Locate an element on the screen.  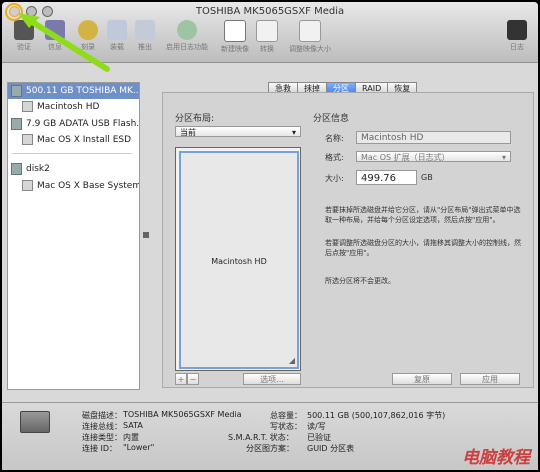
scheme-value: GUID 分区表 is located at coordinates (331, 448).